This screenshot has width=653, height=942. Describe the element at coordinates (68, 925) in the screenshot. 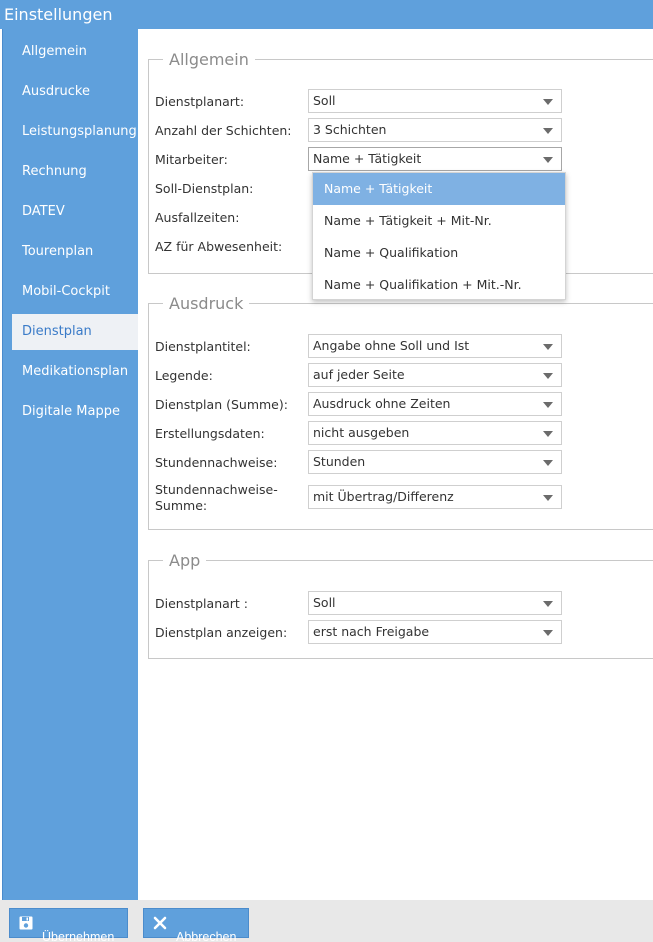

I see `apply-button: Übernehmen` at that location.